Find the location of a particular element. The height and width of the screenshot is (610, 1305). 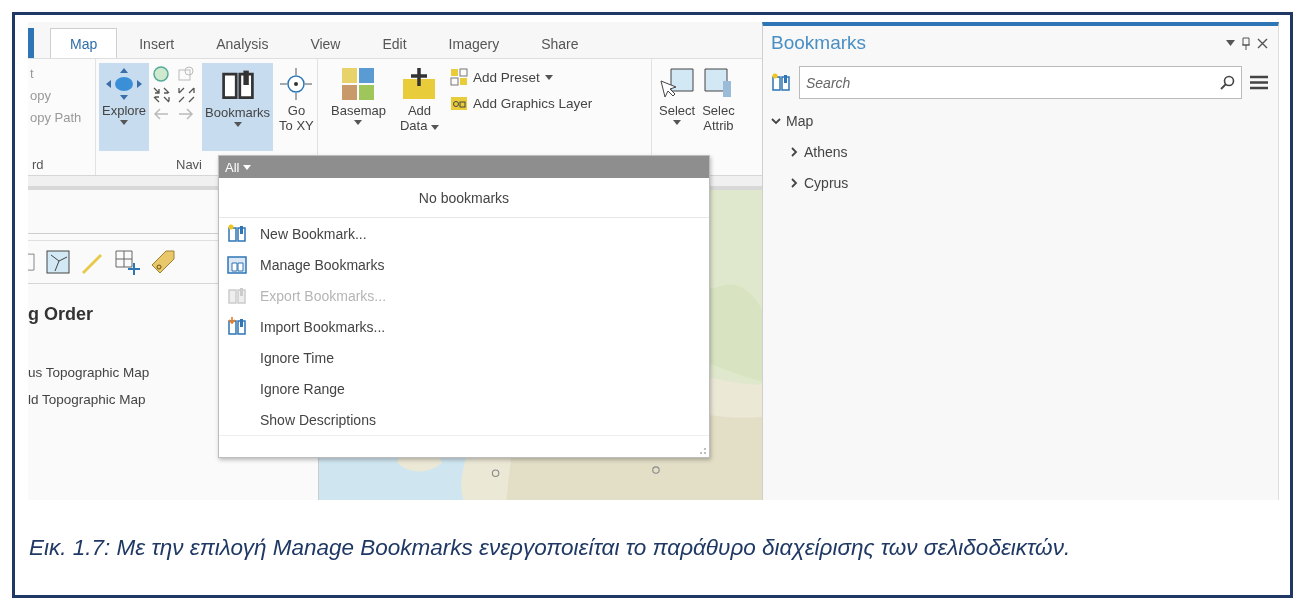

crosshair-icon is located at coordinates (296, 84).